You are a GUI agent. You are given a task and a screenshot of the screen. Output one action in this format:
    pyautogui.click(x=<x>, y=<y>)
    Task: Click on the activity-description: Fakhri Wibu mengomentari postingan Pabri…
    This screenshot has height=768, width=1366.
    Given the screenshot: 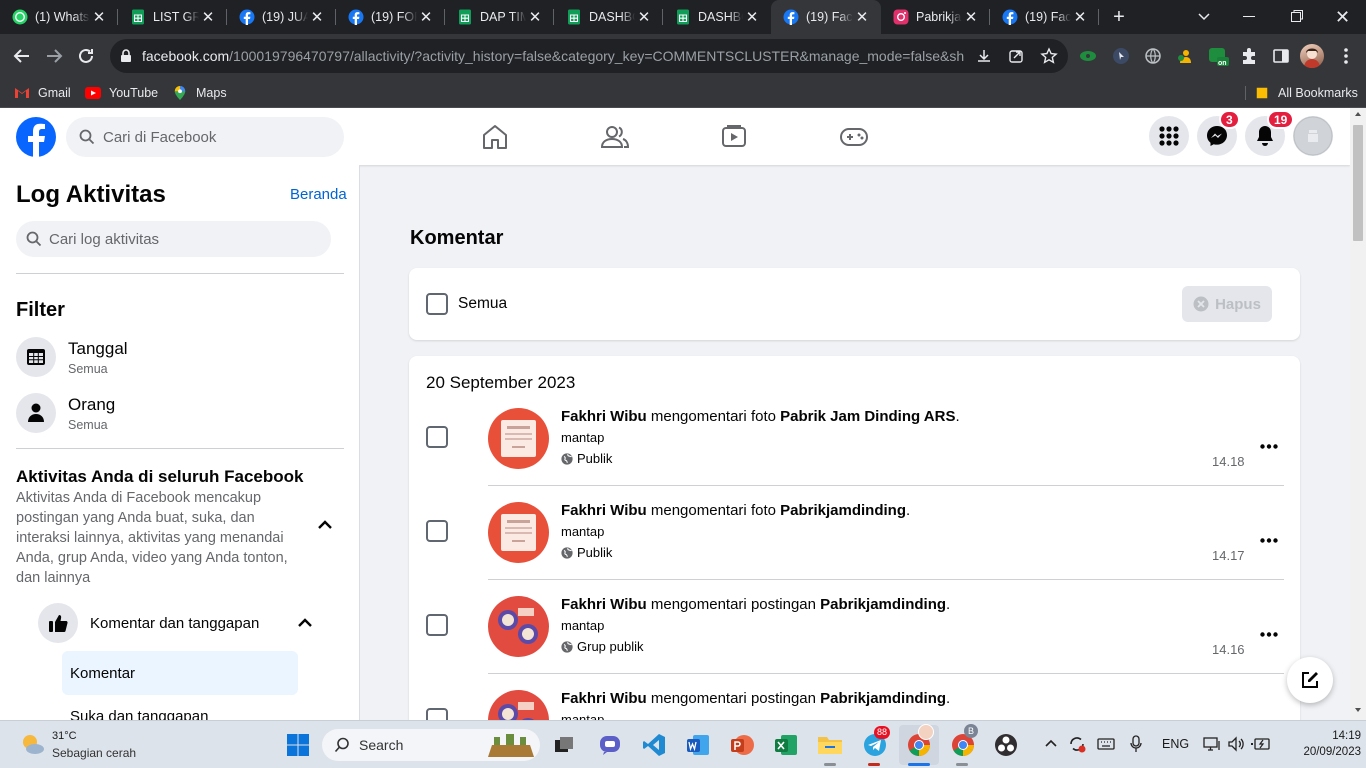 What is the action you would take?
    pyautogui.click(x=755, y=604)
    